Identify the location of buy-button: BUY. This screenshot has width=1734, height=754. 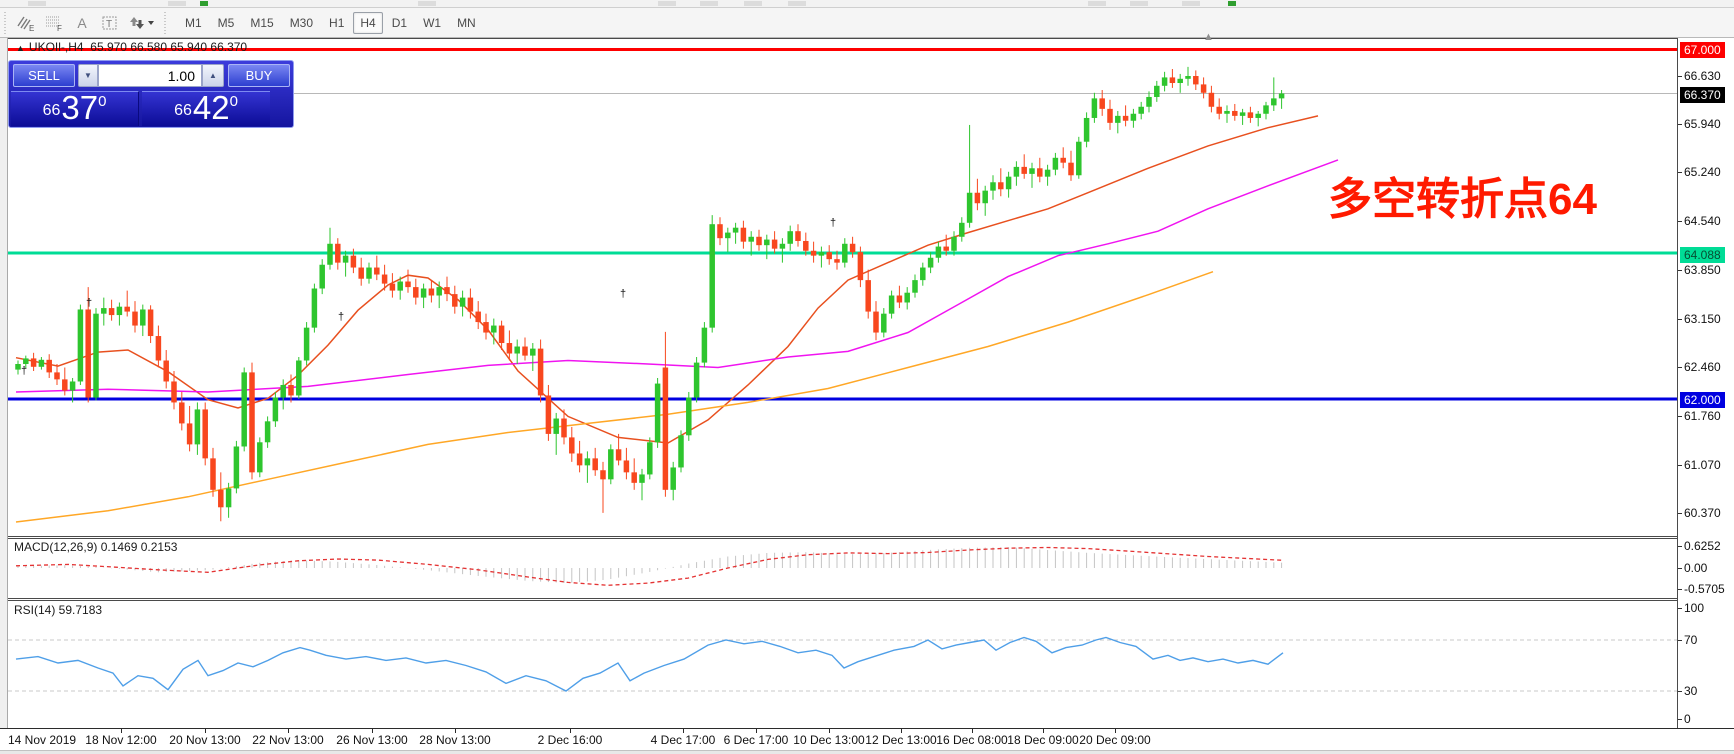
(259, 75).